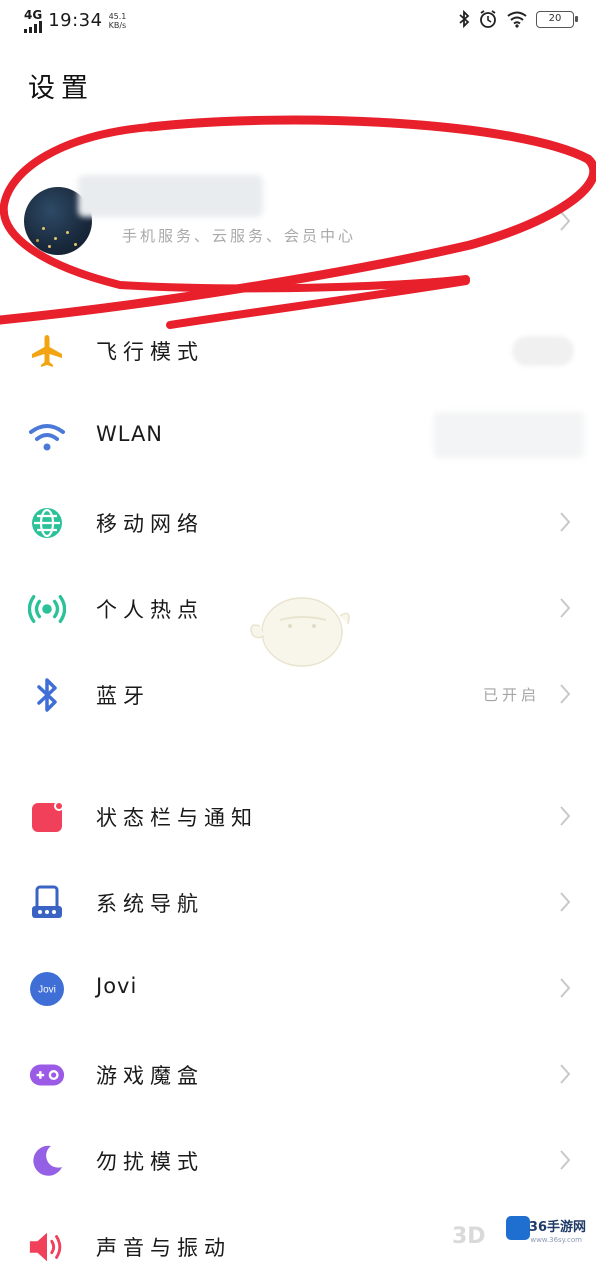 Image resolution: width=596 pixels, height=1262 pixels. I want to click on row-jovi: Jovi Jovi, so click(298, 989).